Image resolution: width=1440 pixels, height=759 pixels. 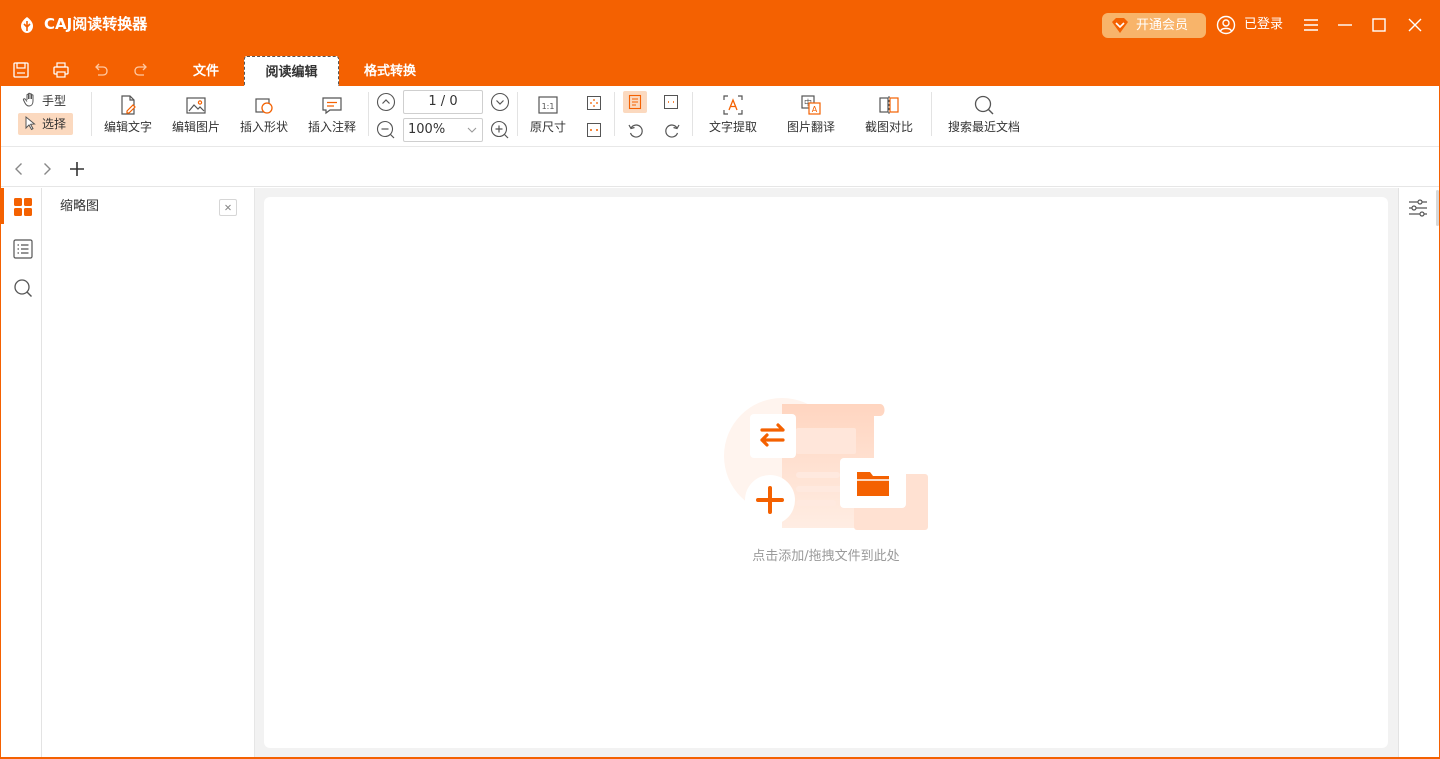 I want to click on zoom-value: 100%, so click(x=427, y=129).